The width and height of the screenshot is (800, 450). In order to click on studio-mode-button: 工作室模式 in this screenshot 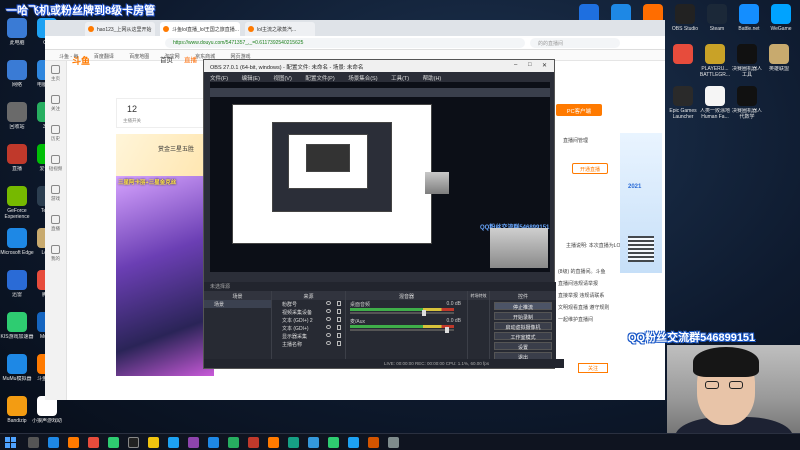, I will do `click(523, 336)`.